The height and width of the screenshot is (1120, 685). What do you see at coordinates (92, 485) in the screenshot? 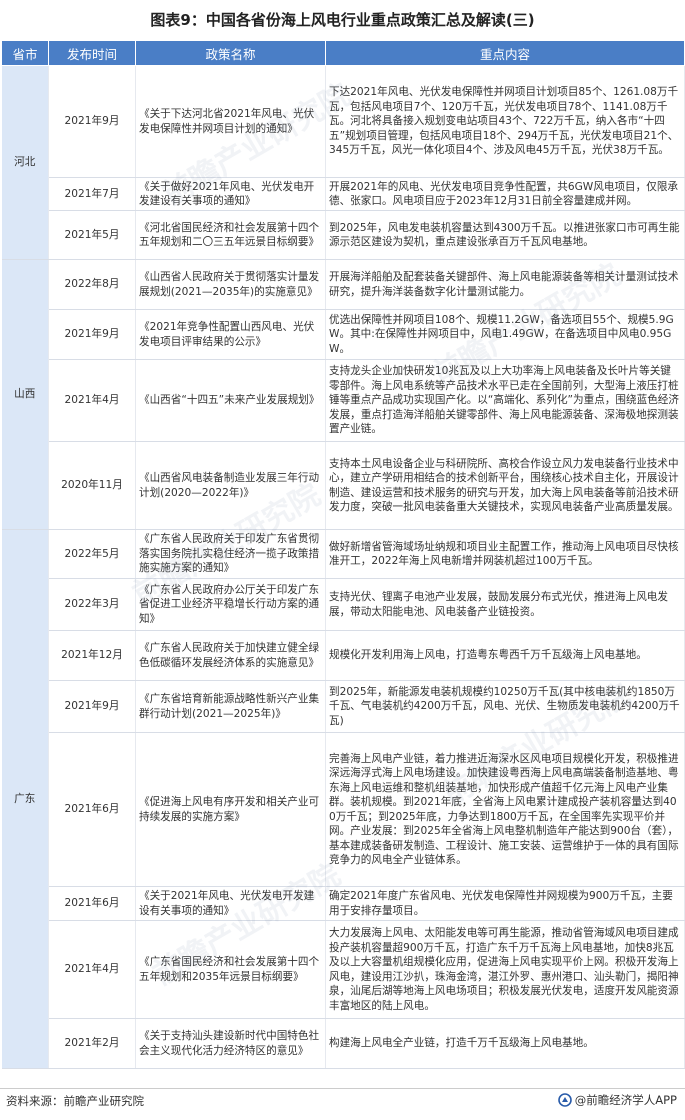
I see `date-cell: 2020年11月` at bounding box center [92, 485].